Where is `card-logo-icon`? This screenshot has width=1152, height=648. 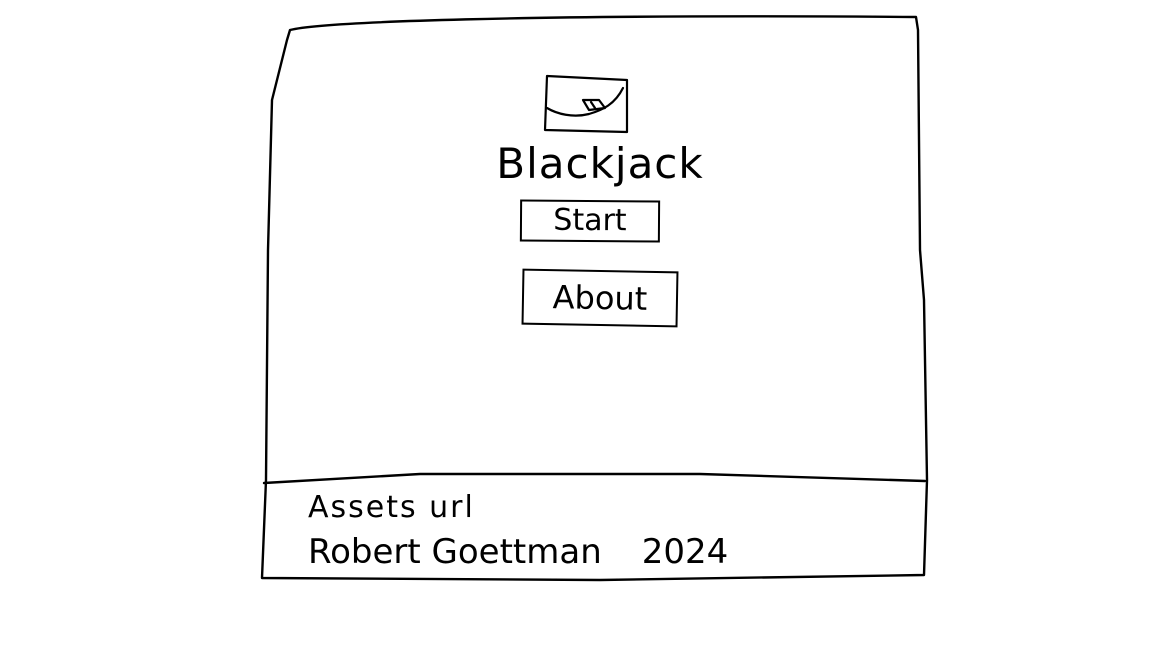
card-logo-icon is located at coordinates (586, 104).